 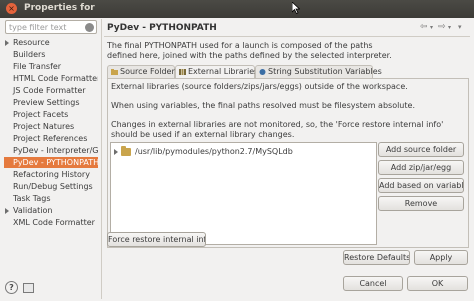 I want to click on page-title: PyDev - PYTHONPATH, so click(x=162, y=28).